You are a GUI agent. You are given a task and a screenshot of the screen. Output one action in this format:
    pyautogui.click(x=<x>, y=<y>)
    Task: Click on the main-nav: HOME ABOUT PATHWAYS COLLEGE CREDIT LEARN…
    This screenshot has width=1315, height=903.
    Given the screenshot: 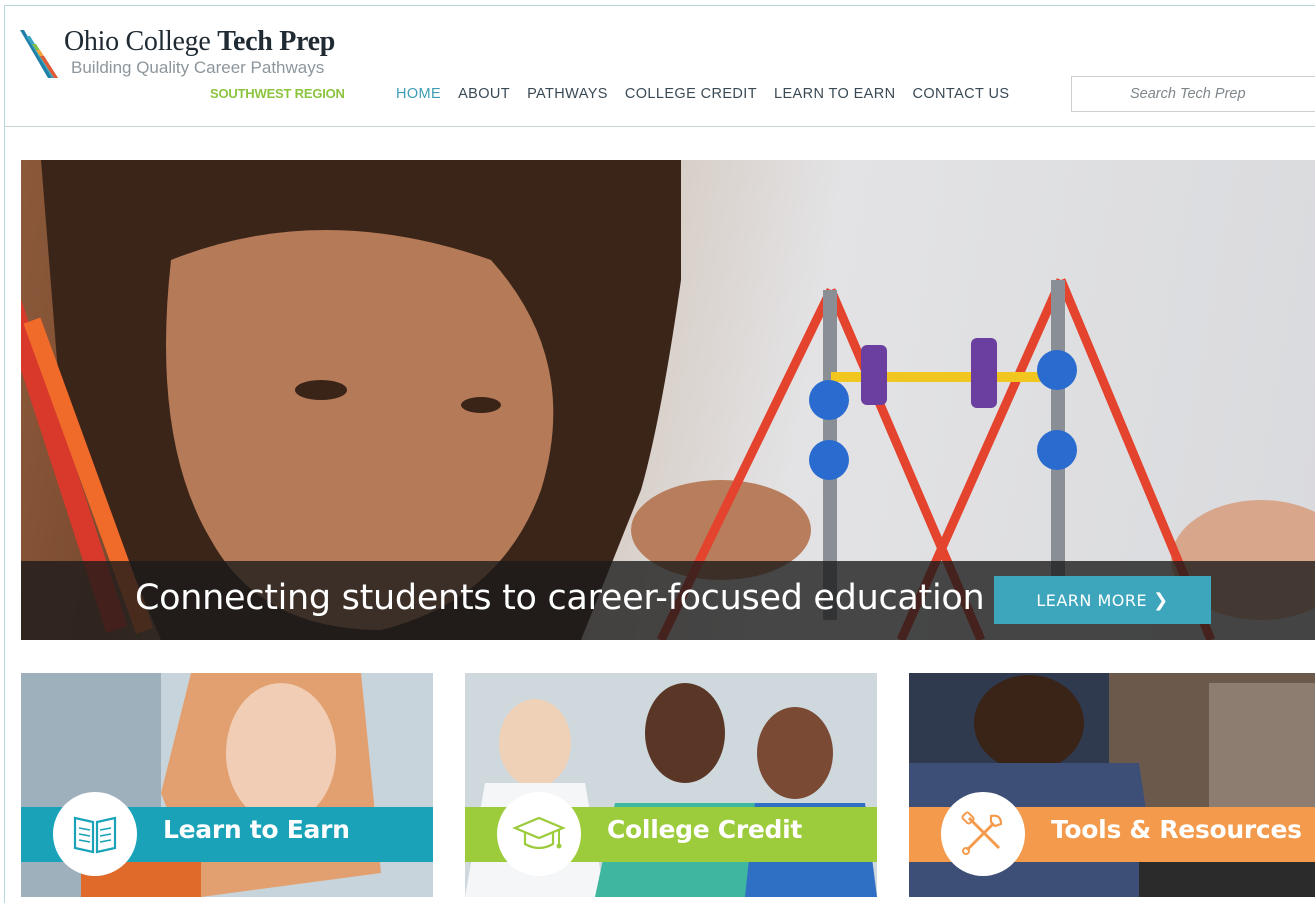 What is the action you would take?
    pyautogui.click(x=711, y=96)
    